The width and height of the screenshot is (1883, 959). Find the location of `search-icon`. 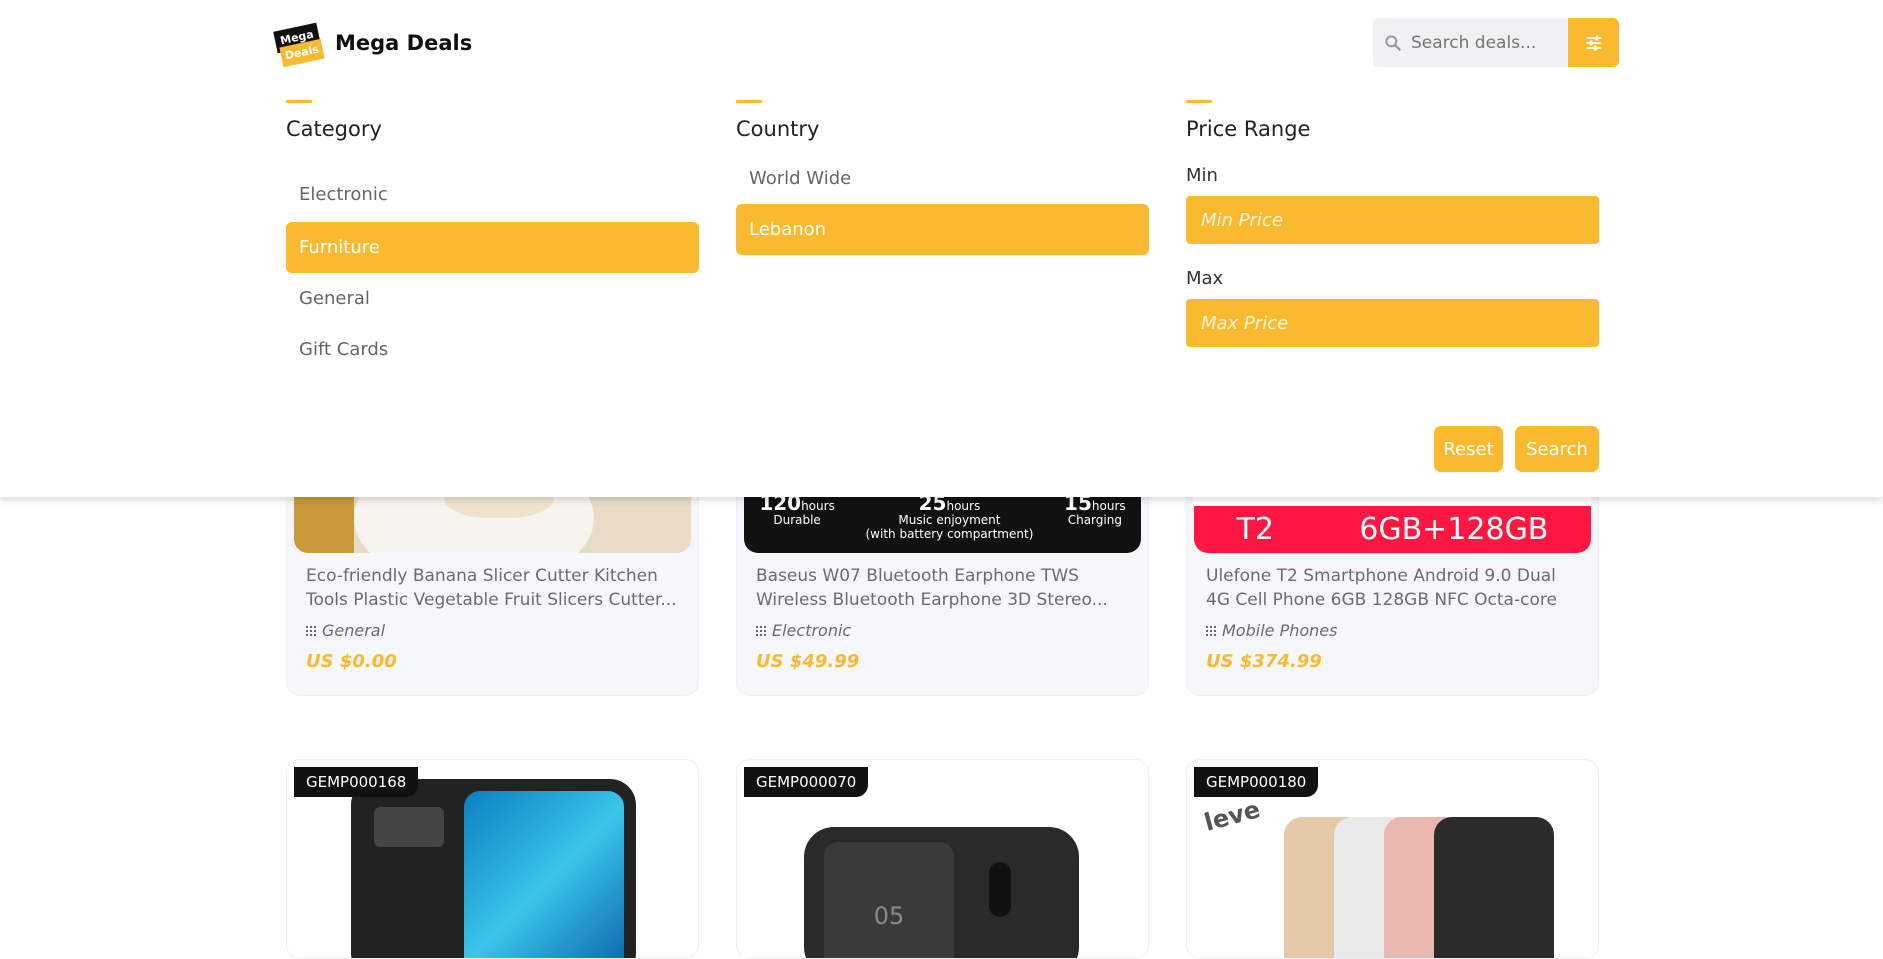

search-icon is located at coordinates (1393, 42).